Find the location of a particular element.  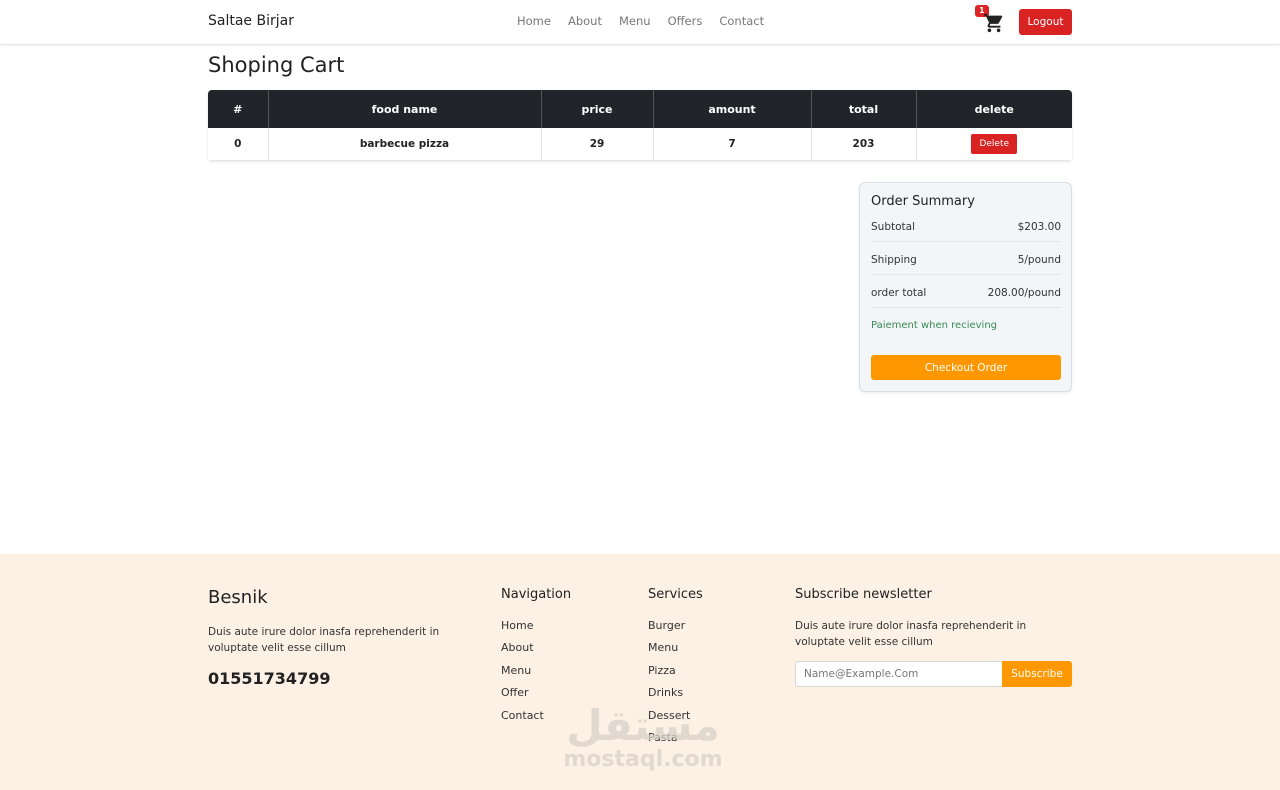

column-header: # is located at coordinates (238, 109).